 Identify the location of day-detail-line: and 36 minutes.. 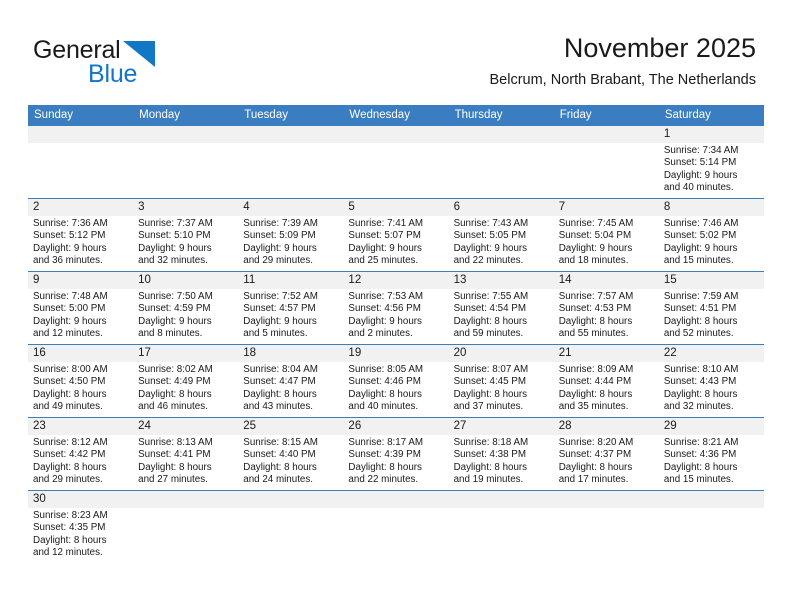
(68, 261).